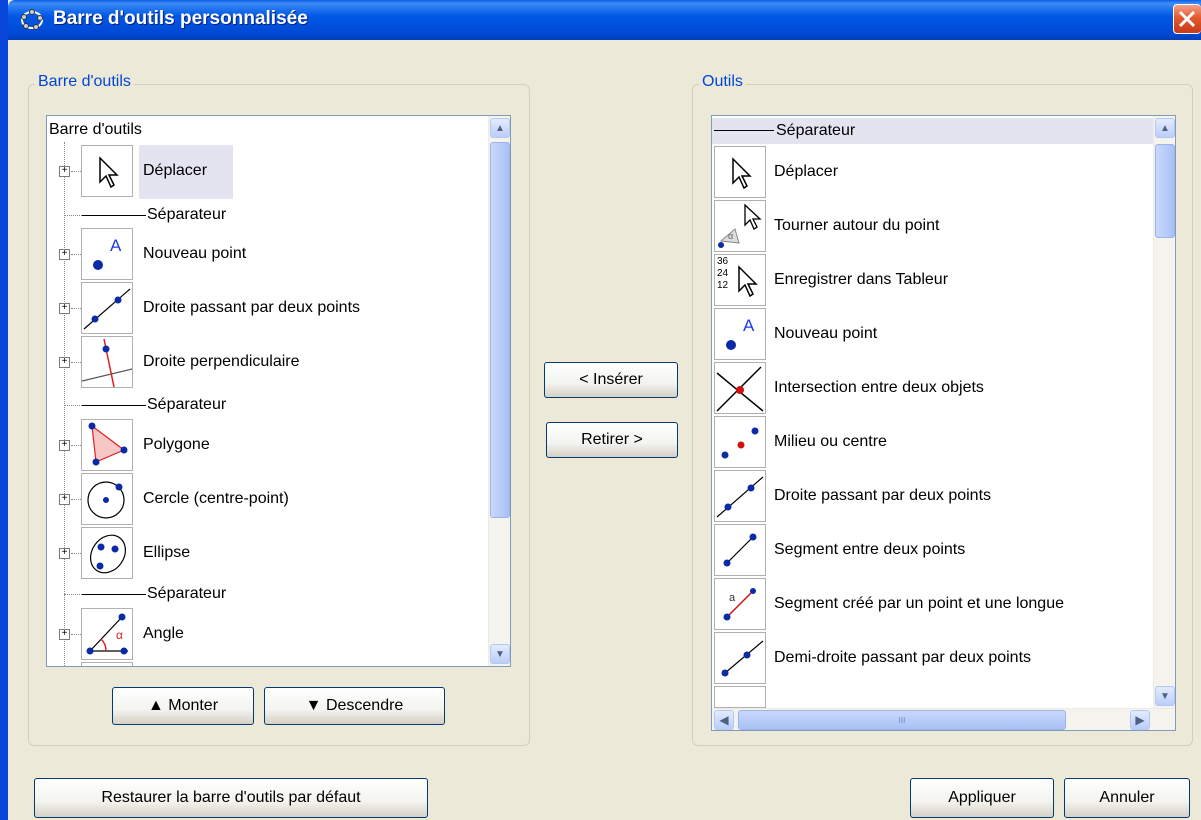 This screenshot has height=820, width=1201. What do you see at coordinates (830, 441) in the screenshot?
I see `tools-item-label: Milieu ou centre` at bounding box center [830, 441].